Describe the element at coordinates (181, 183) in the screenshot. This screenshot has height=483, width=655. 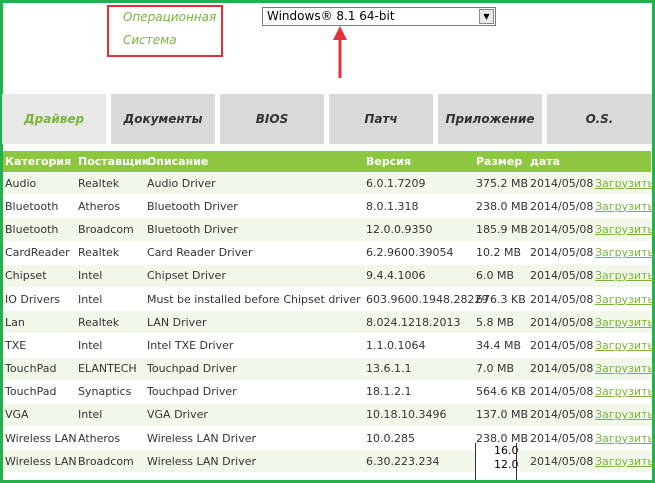
I see `cell-description: Audio Driver` at that location.